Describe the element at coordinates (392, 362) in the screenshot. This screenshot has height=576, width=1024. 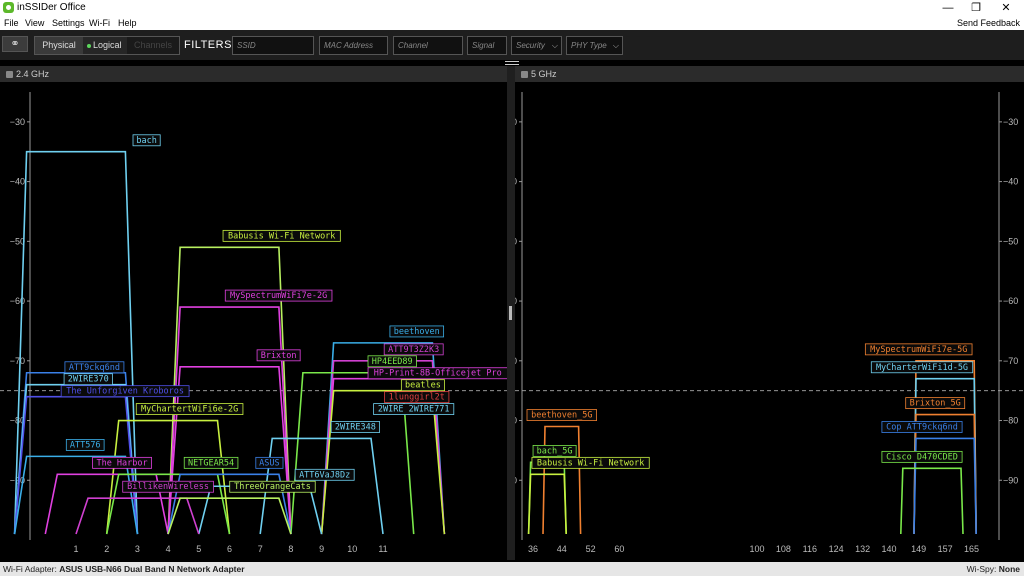
I see `network-label: HP4EED89` at that location.